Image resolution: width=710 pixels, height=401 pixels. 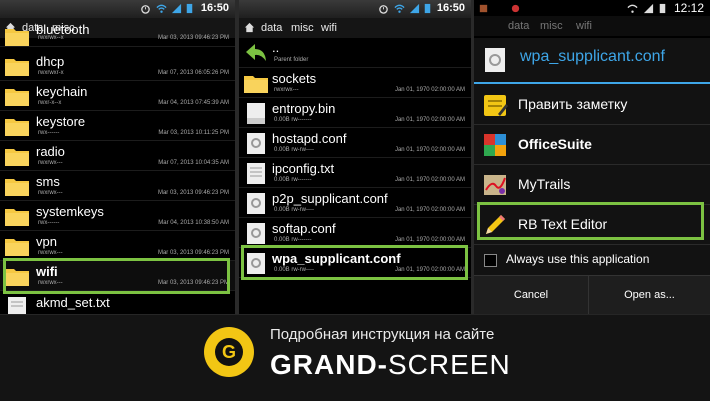 I want to click on file-name: ipconfig.txt, so click(x=303, y=168).